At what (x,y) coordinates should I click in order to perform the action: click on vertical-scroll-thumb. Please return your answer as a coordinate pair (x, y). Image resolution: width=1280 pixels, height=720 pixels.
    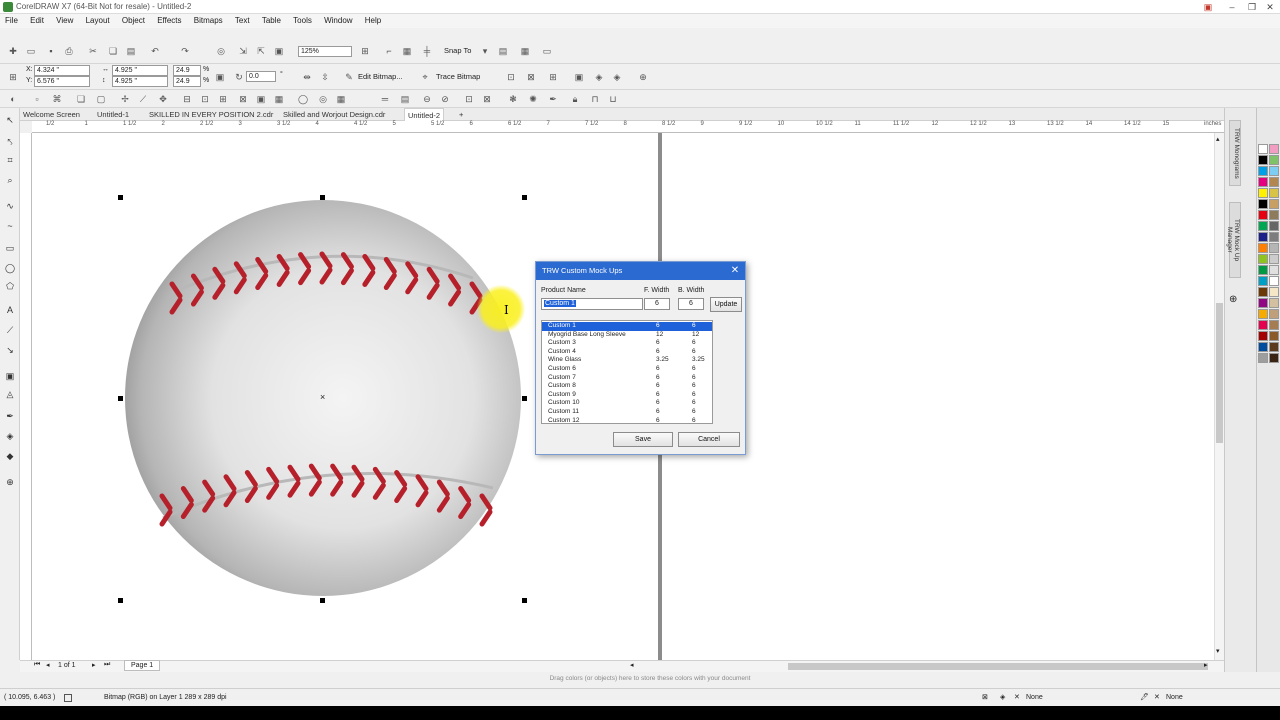
    Looking at the image, I should click on (1219, 373).